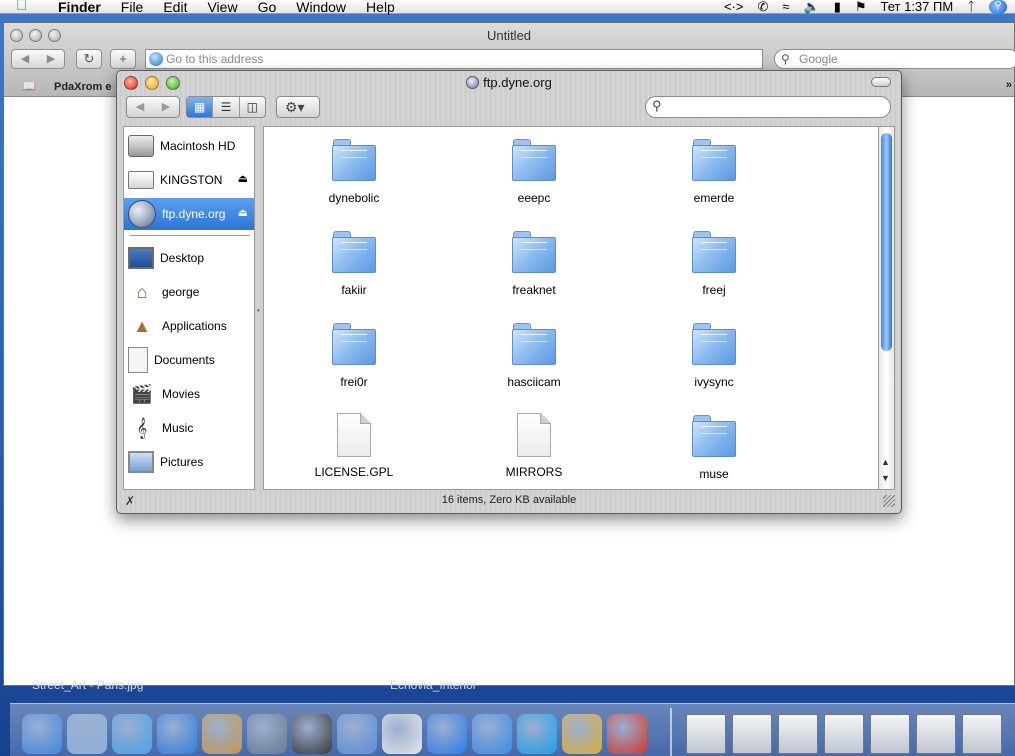 Image resolution: width=1015 pixels, height=756 pixels. Describe the element at coordinates (89, 59) in the screenshot. I see `reload-button: ↻` at that location.